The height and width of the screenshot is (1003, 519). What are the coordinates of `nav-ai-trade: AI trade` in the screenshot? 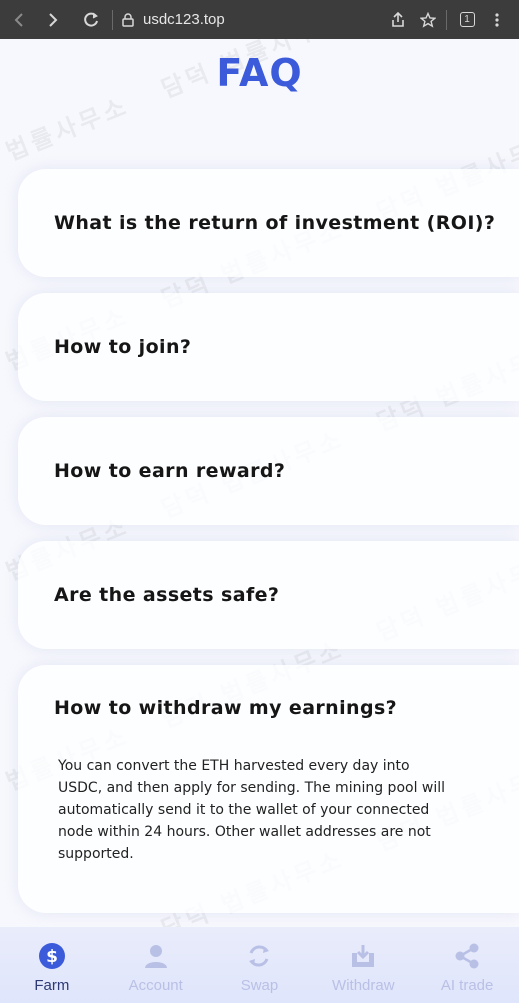 It's located at (467, 965).